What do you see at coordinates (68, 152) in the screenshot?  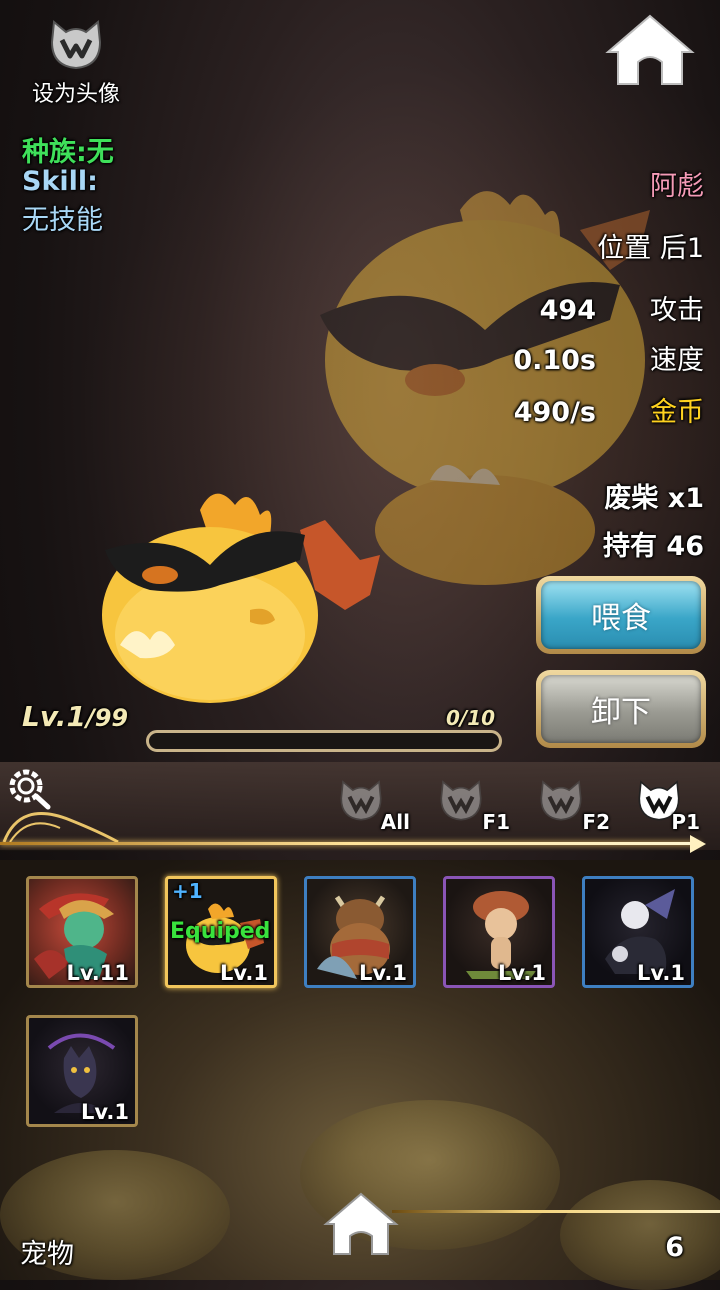 I see `race-text: 种族:无` at bounding box center [68, 152].